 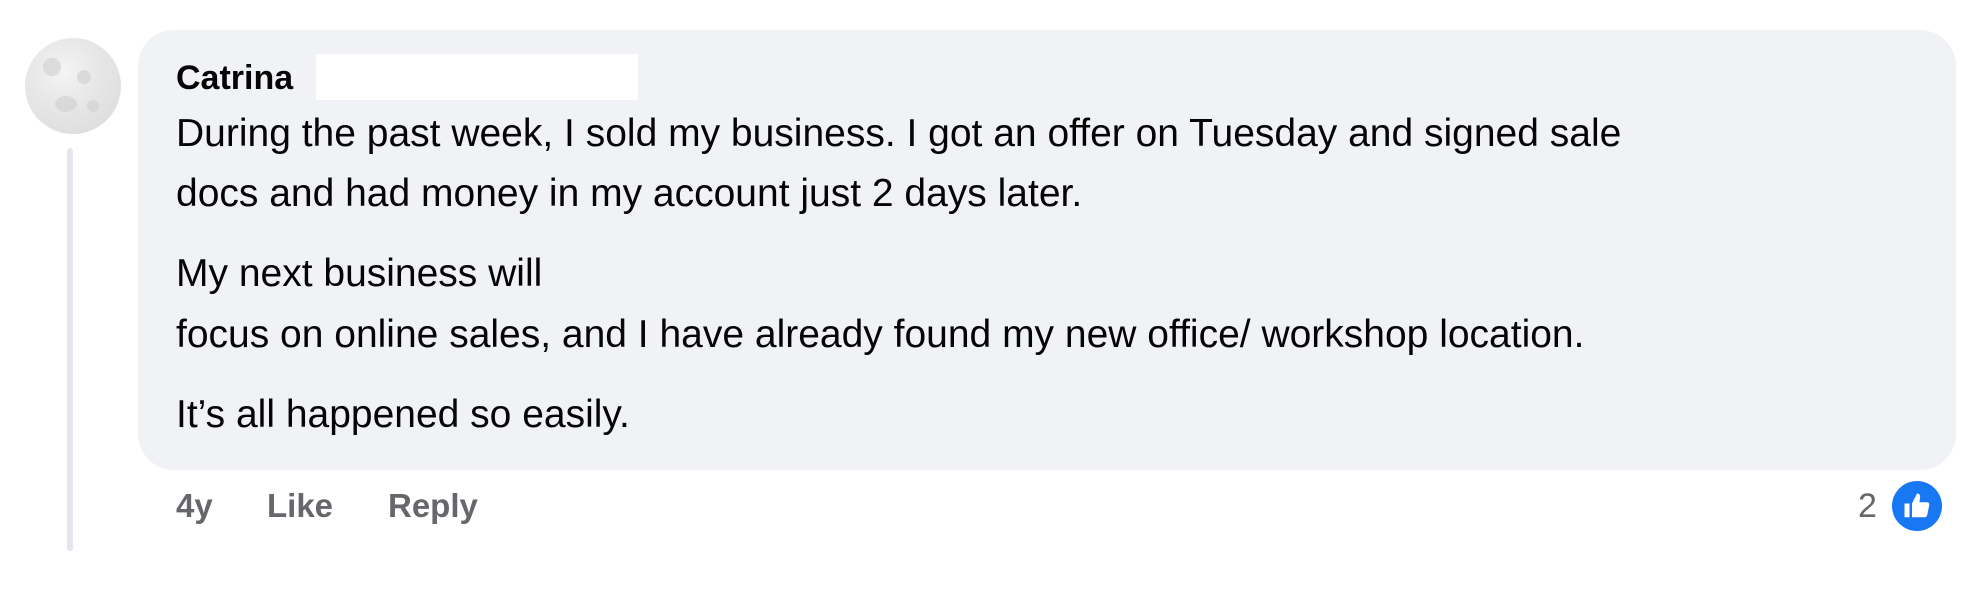 What do you see at coordinates (359, 273) in the screenshot?
I see `comment-text-line: My next business will` at bounding box center [359, 273].